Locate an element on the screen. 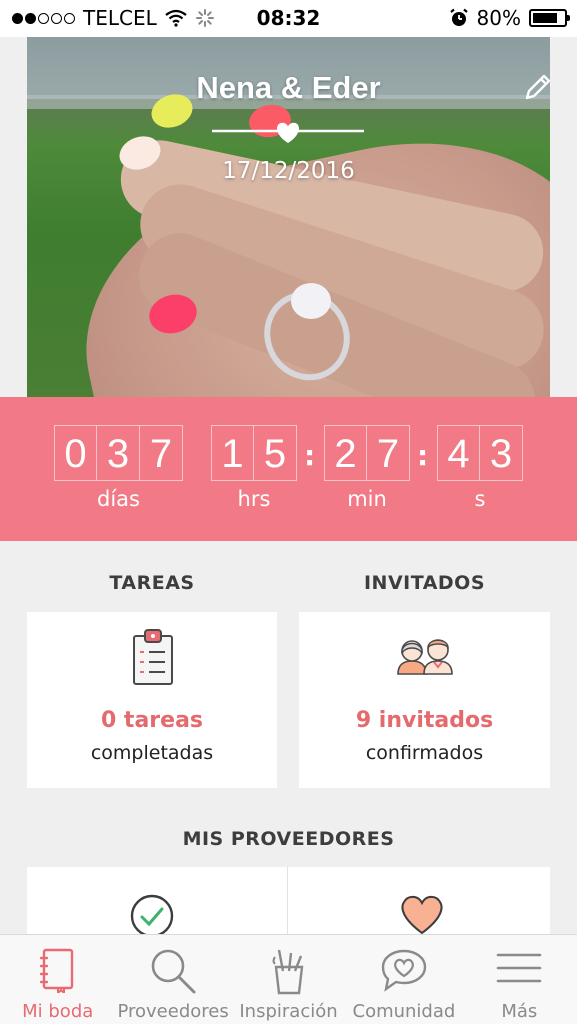  guests-subtitle: confirmados is located at coordinates (424, 753).